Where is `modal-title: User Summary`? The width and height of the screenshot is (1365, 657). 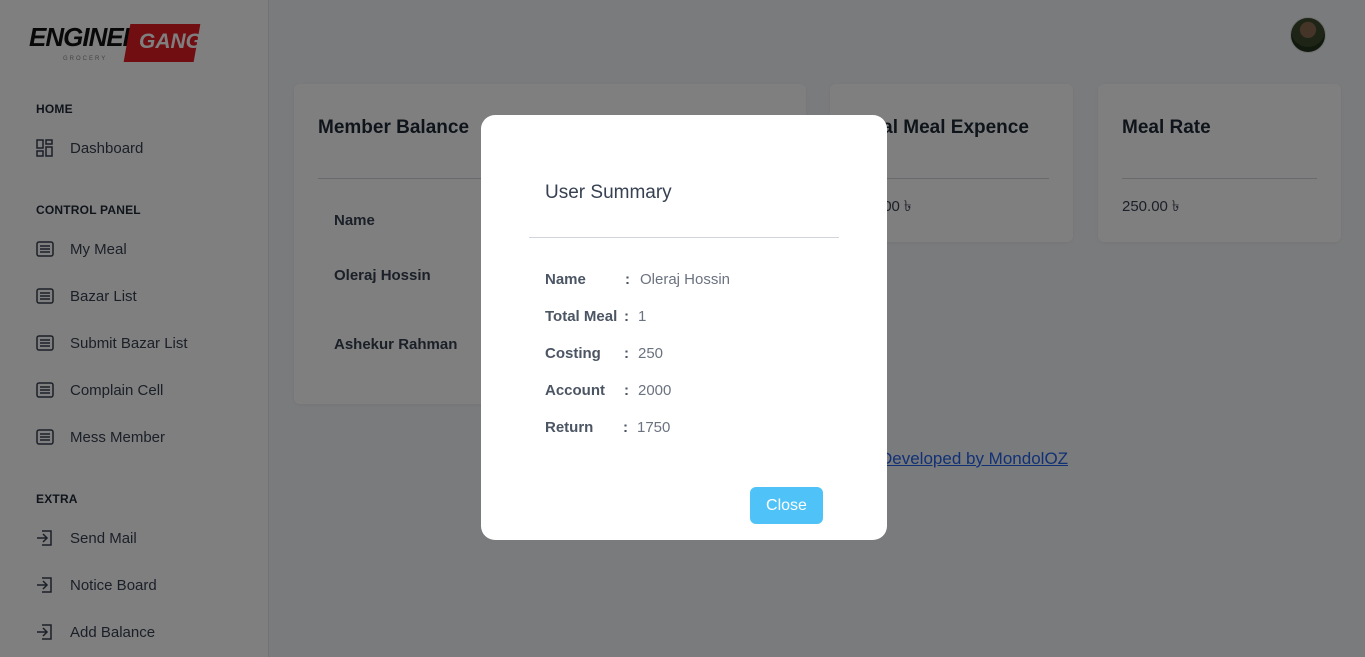 modal-title: User Summary is located at coordinates (608, 192).